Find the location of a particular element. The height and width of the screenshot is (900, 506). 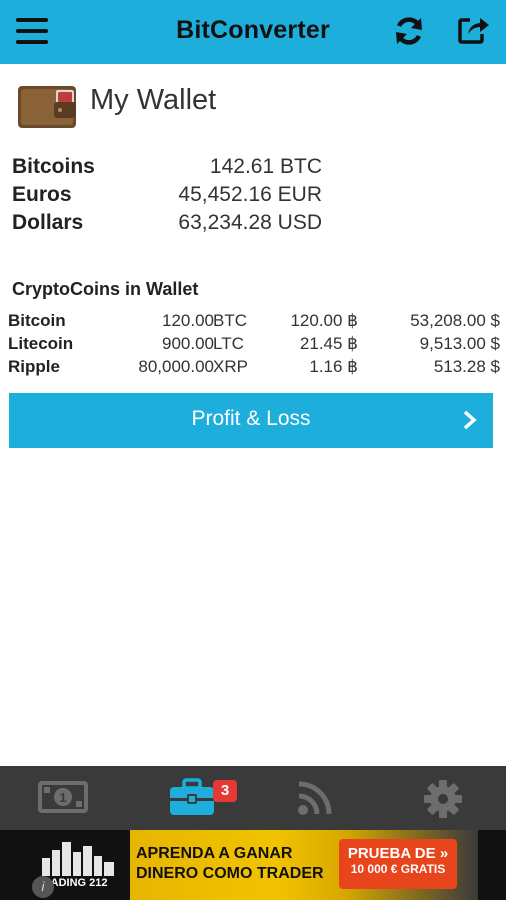

profit-loss-button: Profit & Loss is located at coordinates (251, 420).